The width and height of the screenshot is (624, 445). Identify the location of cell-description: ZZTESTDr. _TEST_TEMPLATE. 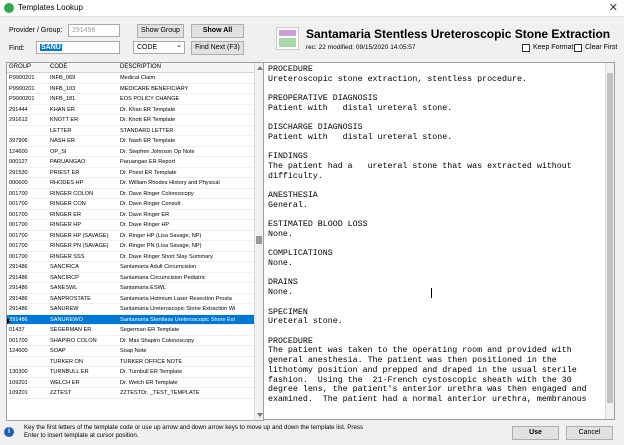
(160, 393).